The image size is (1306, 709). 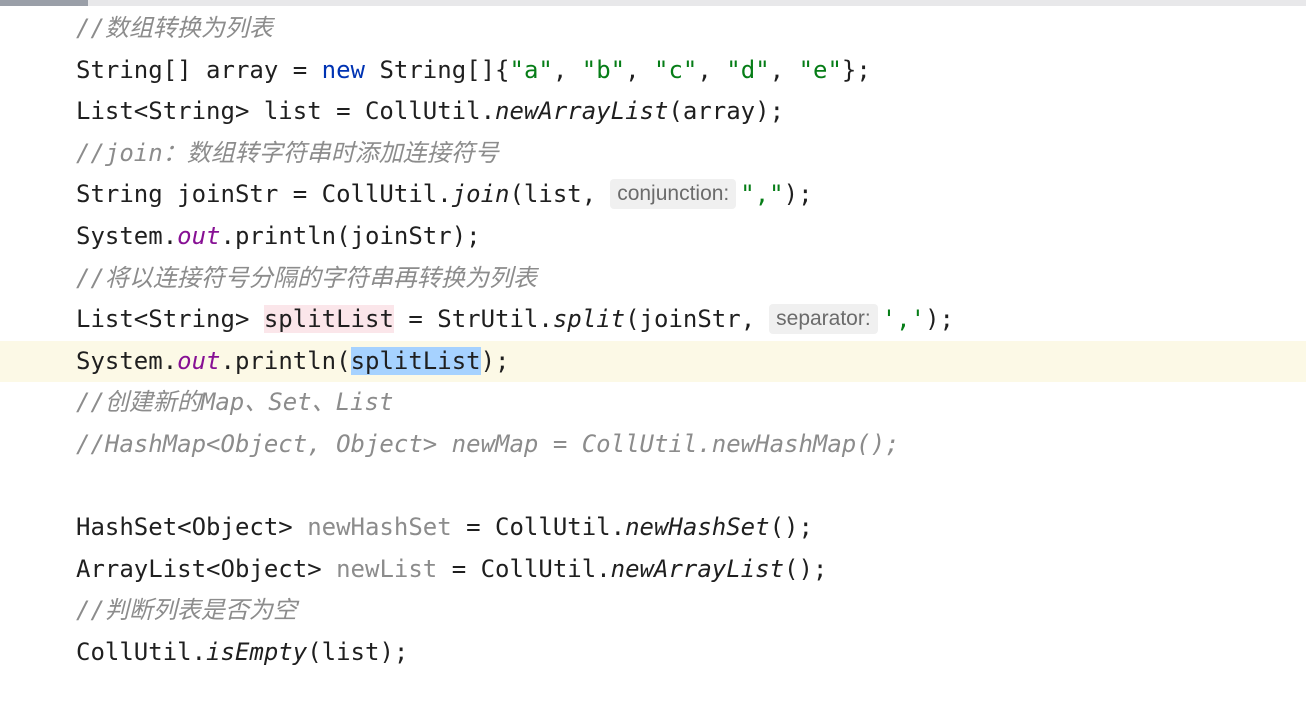 I want to click on static-method-call: split, so click(x=589, y=319).